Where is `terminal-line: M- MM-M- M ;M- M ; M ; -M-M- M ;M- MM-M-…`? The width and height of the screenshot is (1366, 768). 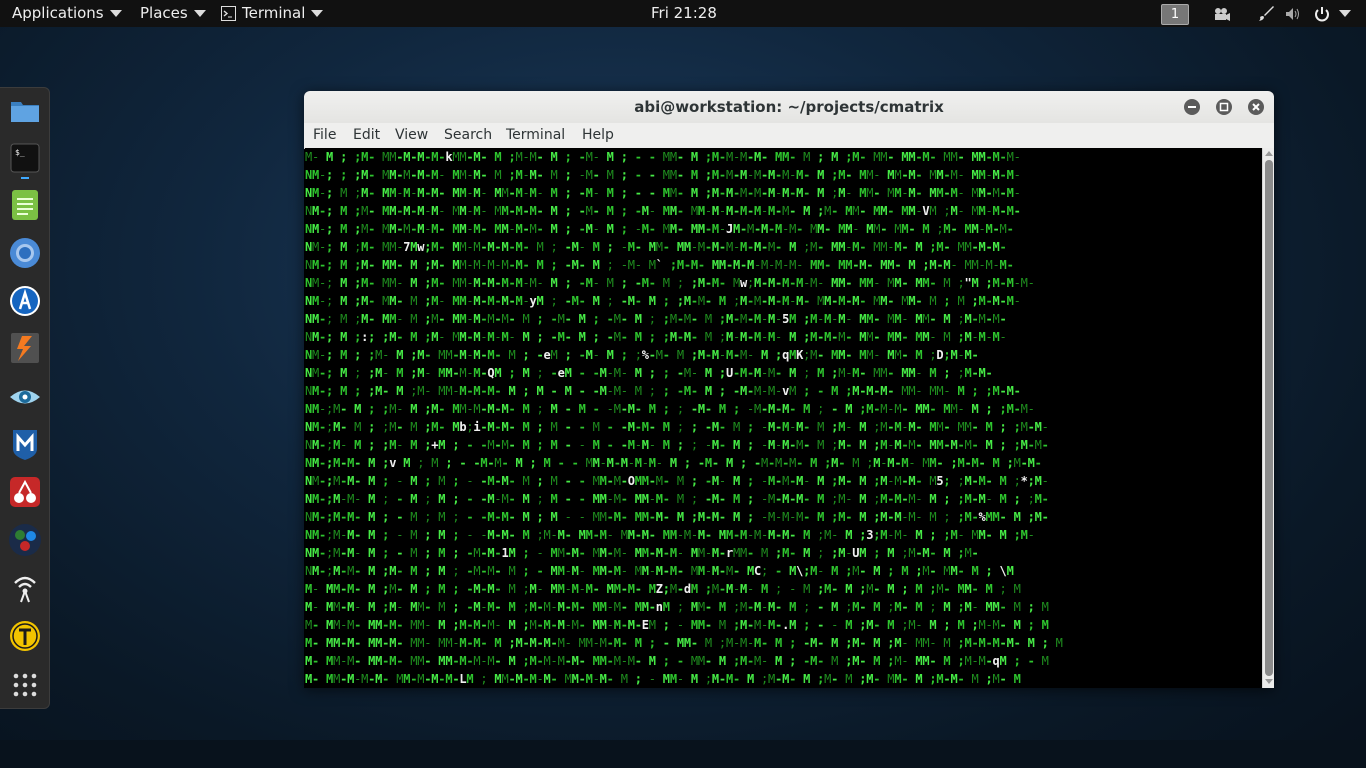 terminal-line: M- MM-M- M ;M- M ; M ; -M-M- M ;M- MM-M-… is located at coordinates (663, 589).